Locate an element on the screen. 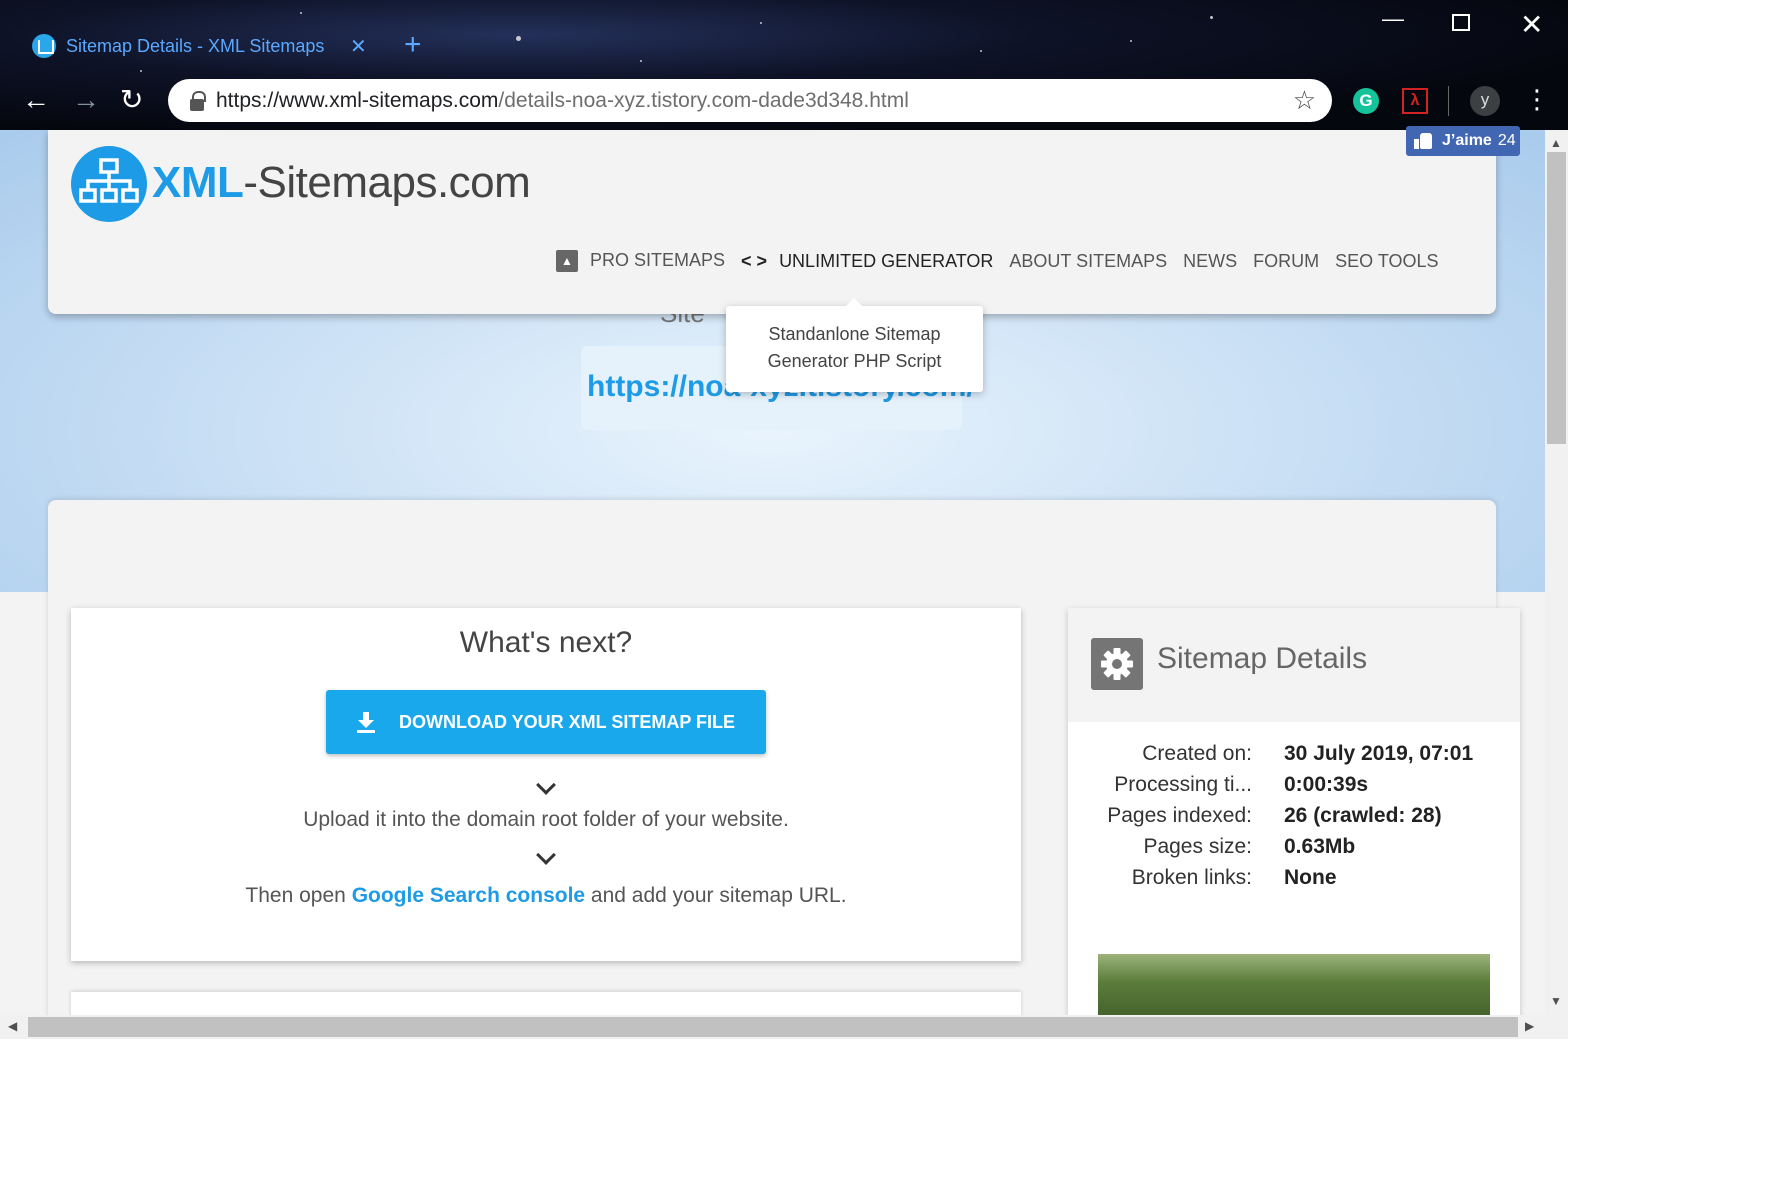 The height and width of the screenshot is (1179, 1779). detail-row: Pages indexed: 26 (crawled: 28) is located at coordinates (1294, 815).